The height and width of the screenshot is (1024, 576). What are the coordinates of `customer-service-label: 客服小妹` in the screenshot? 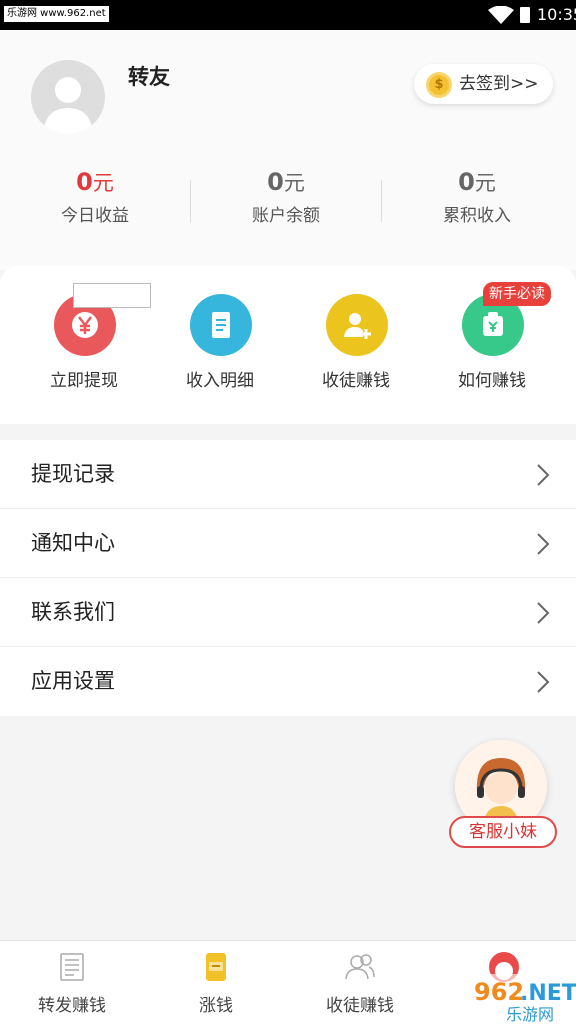 It's located at (503, 832).